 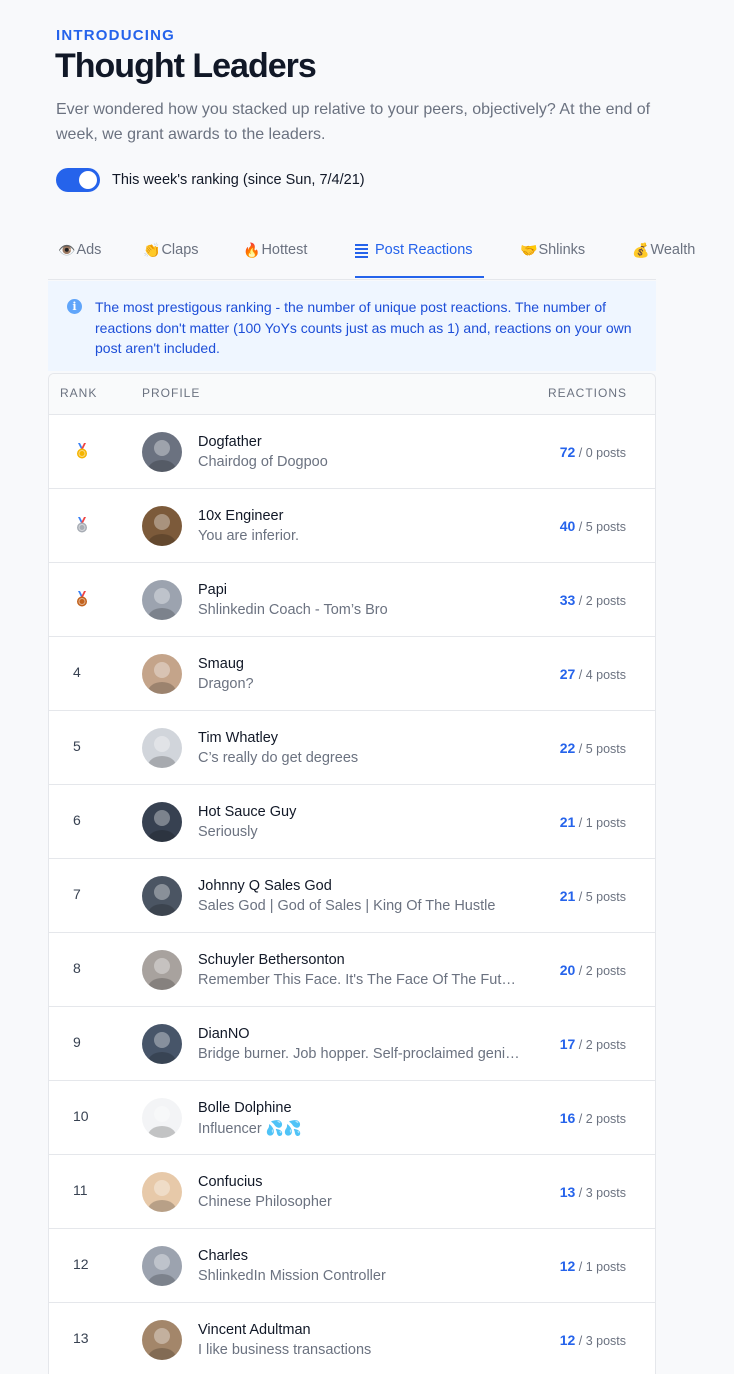 What do you see at coordinates (567, 1044) in the screenshot?
I see `reaction-number: 17` at bounding box center [567, 1044].